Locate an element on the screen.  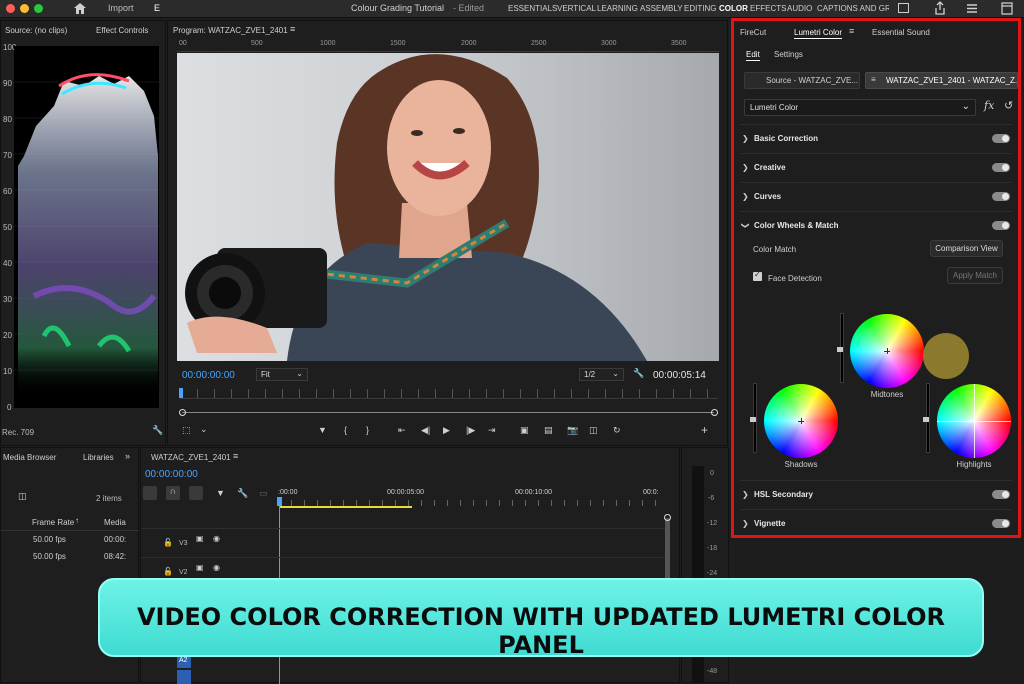
highlights-wheel is located at coordinates (974, 421).